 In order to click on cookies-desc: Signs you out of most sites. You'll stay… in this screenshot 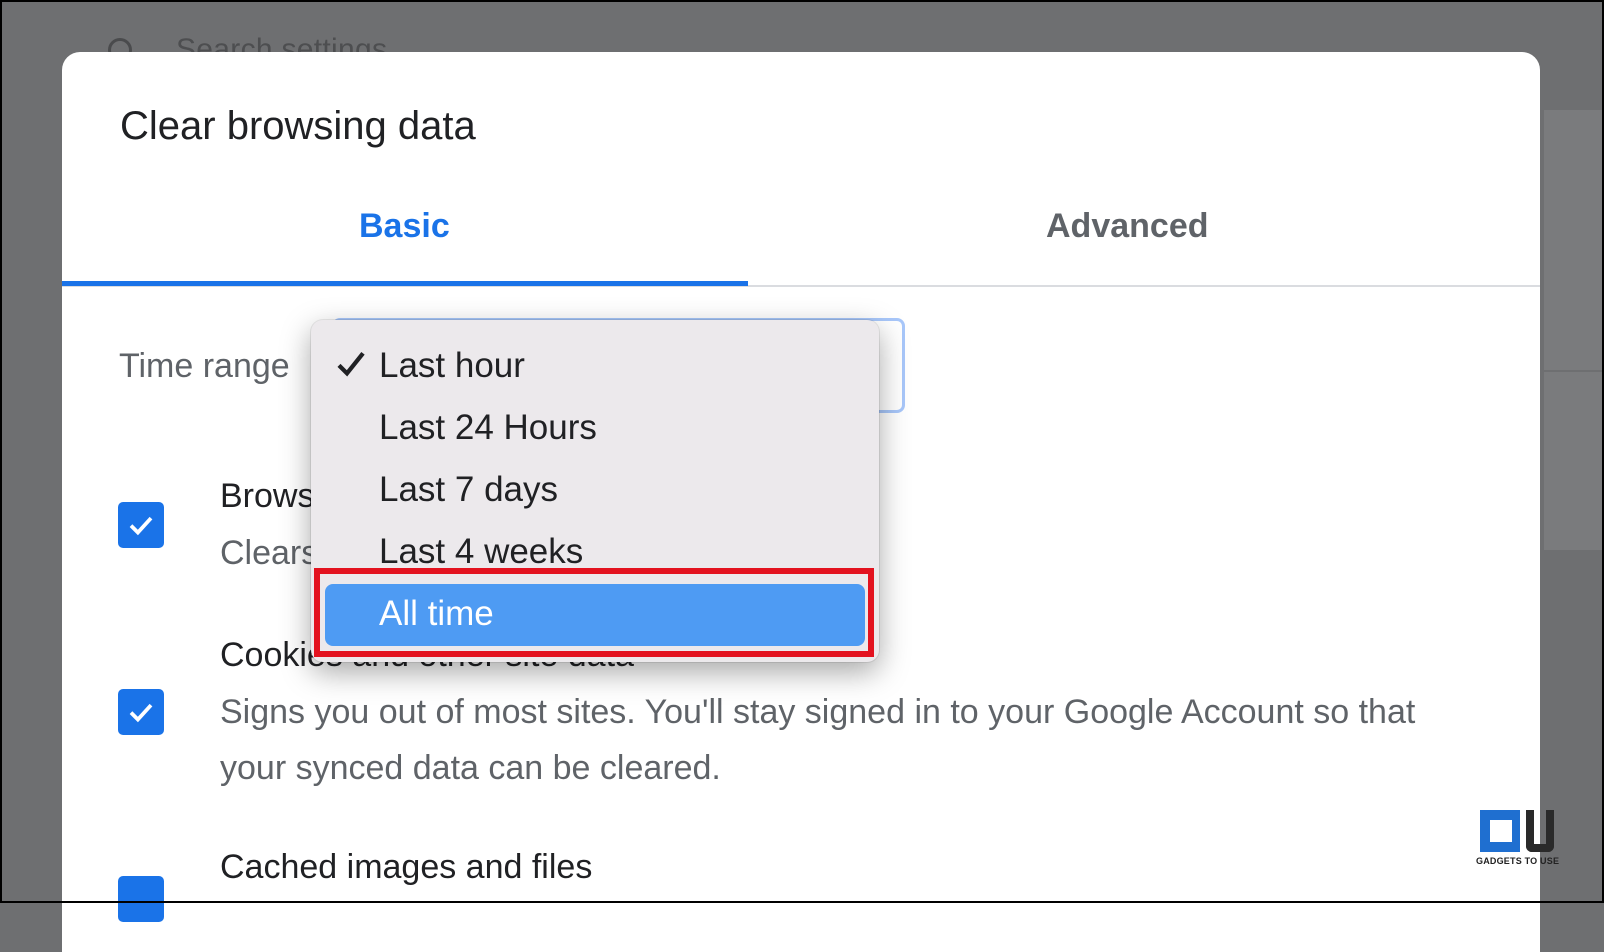, I will do `click(818, 740)`.